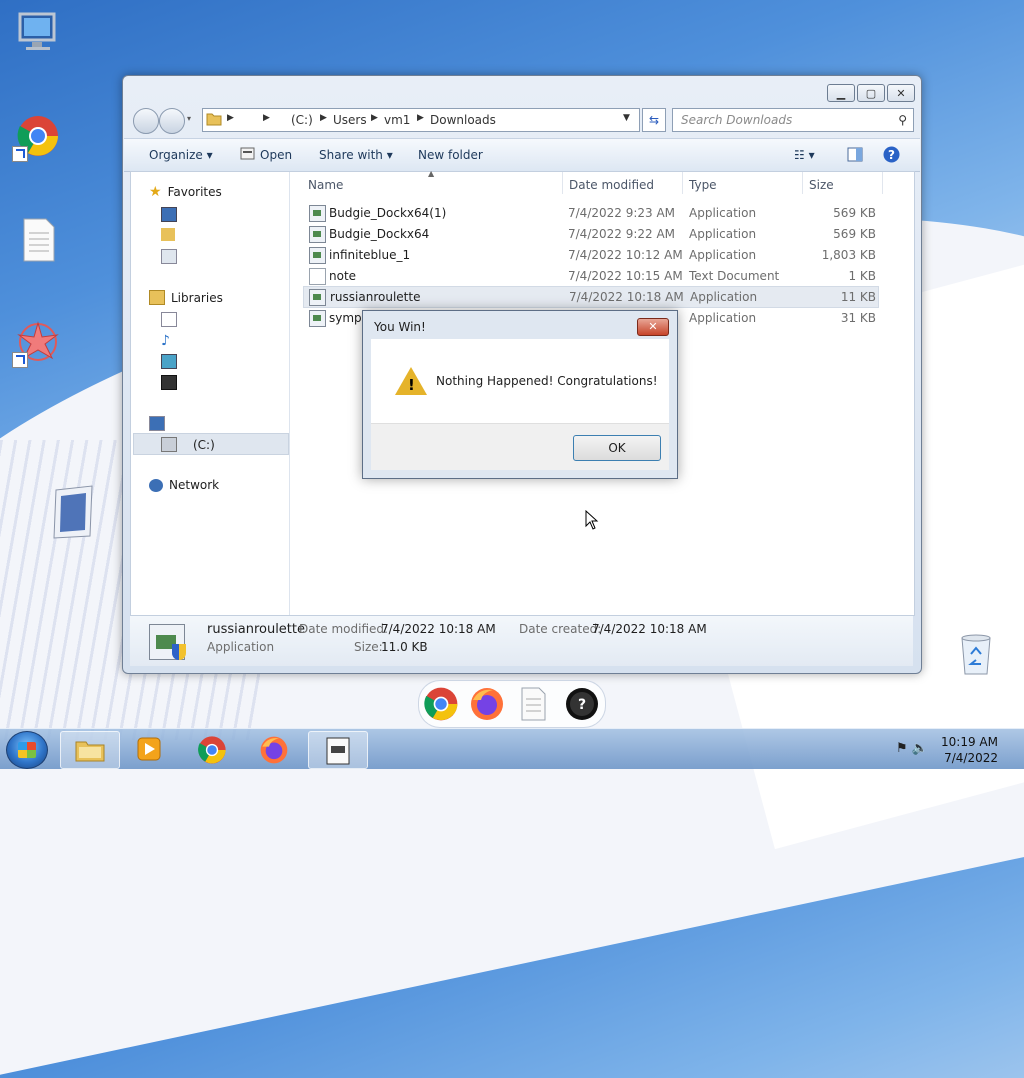  I want to click on breadcrumb-downloads: Downloads, so click(463, 120).